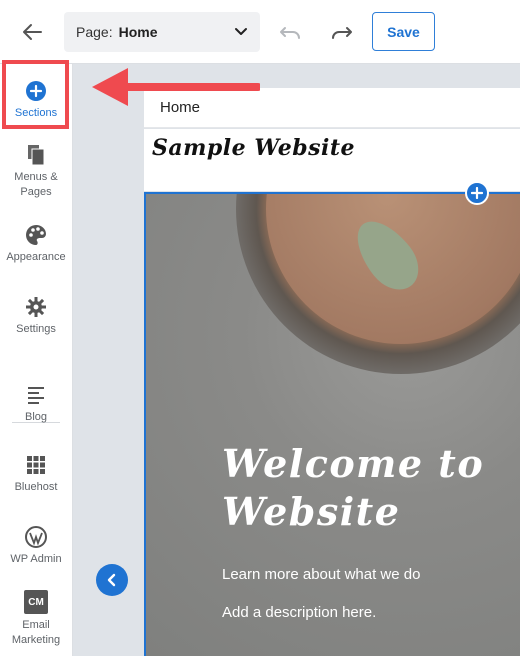 This screenshot has width=520, height=656. I want to click on sidebar-item-menus-pages: Menus & Pages, so click(36, 172).